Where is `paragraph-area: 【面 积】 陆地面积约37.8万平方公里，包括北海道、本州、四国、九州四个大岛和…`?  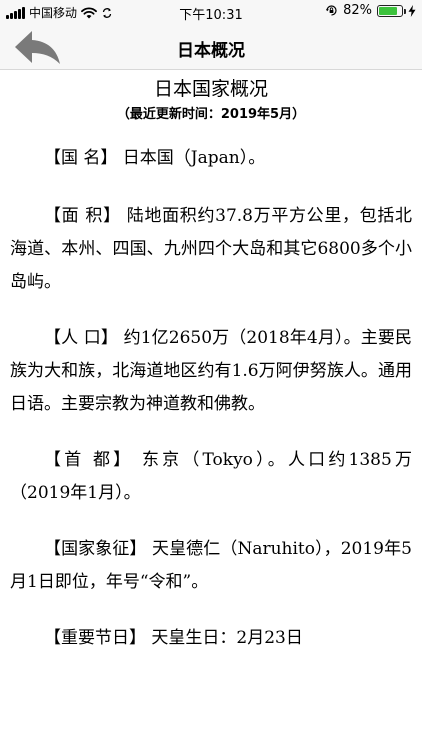
paragraph-area: 【面 积】 陆地面积约37.8万平方公里，包括北海道、本州、四国、九州四个大岛和… is located at coordinates (211, 249).